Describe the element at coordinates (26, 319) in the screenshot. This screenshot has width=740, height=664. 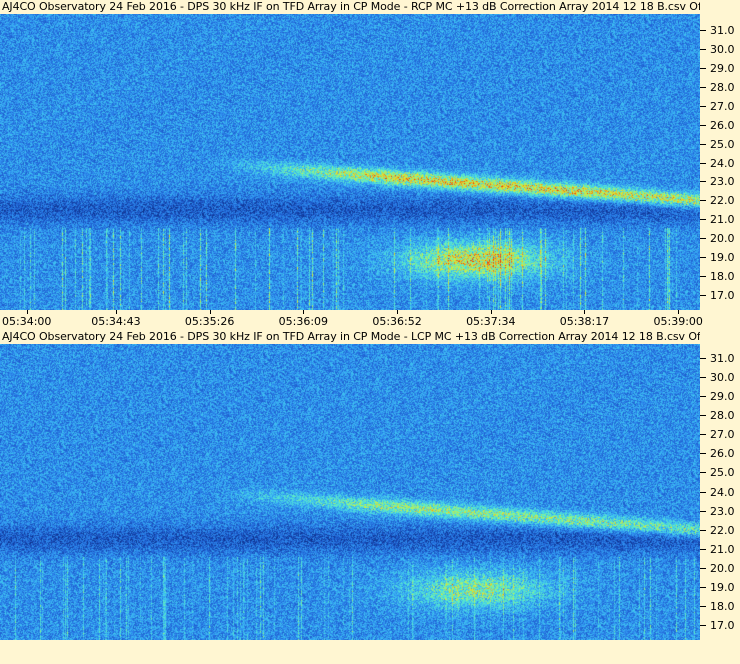
I see `time-tick-label: 05:34:00` at that location.